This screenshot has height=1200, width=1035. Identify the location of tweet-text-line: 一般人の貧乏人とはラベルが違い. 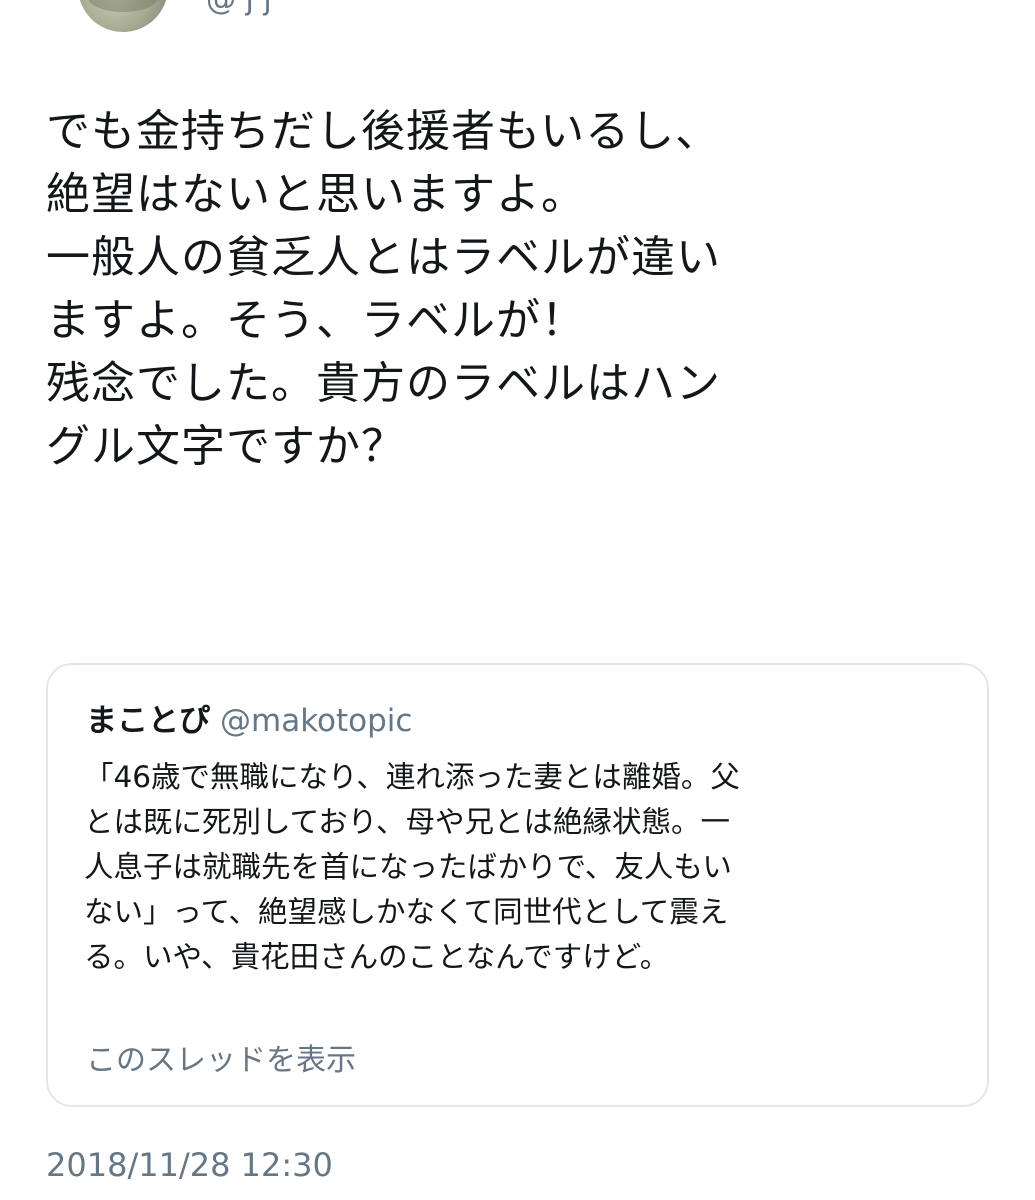
(383, 257).